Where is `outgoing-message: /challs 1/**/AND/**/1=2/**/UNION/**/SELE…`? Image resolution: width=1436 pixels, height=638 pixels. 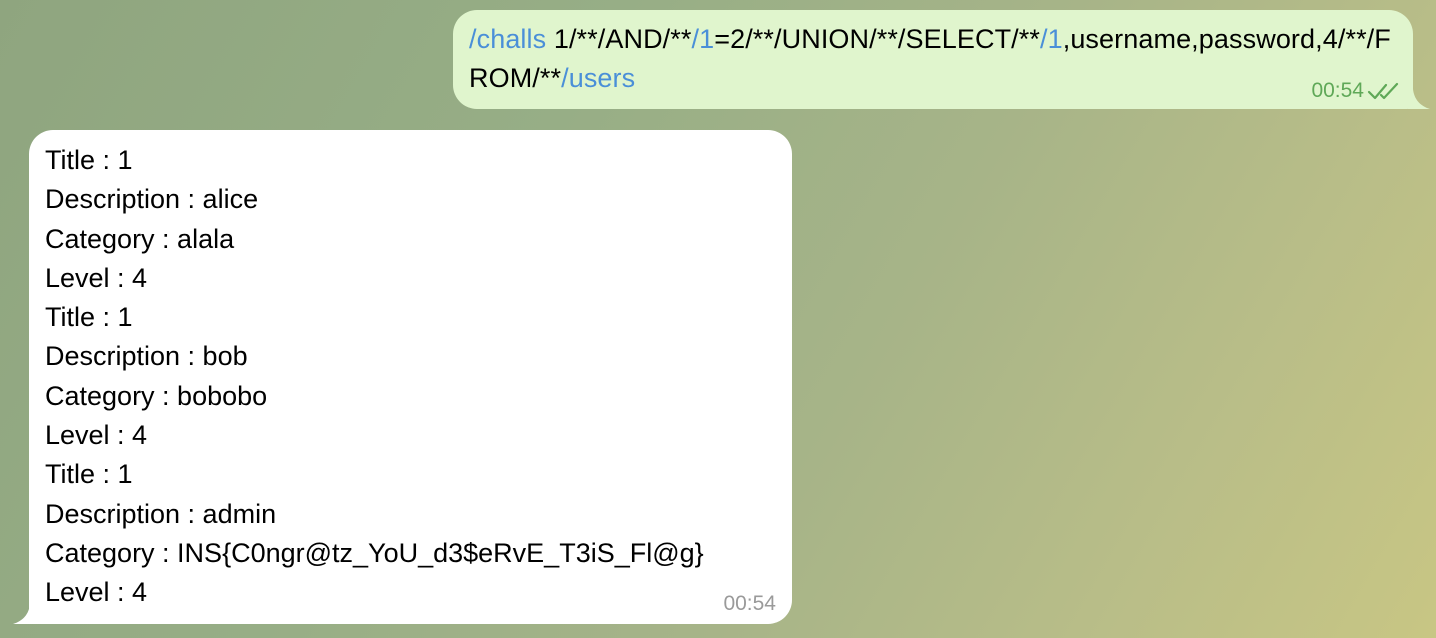
outgoing-message: /challs 1/**/AND/**/1=2/**/UNION/**/SELE… is located at coordinates (933, 59).